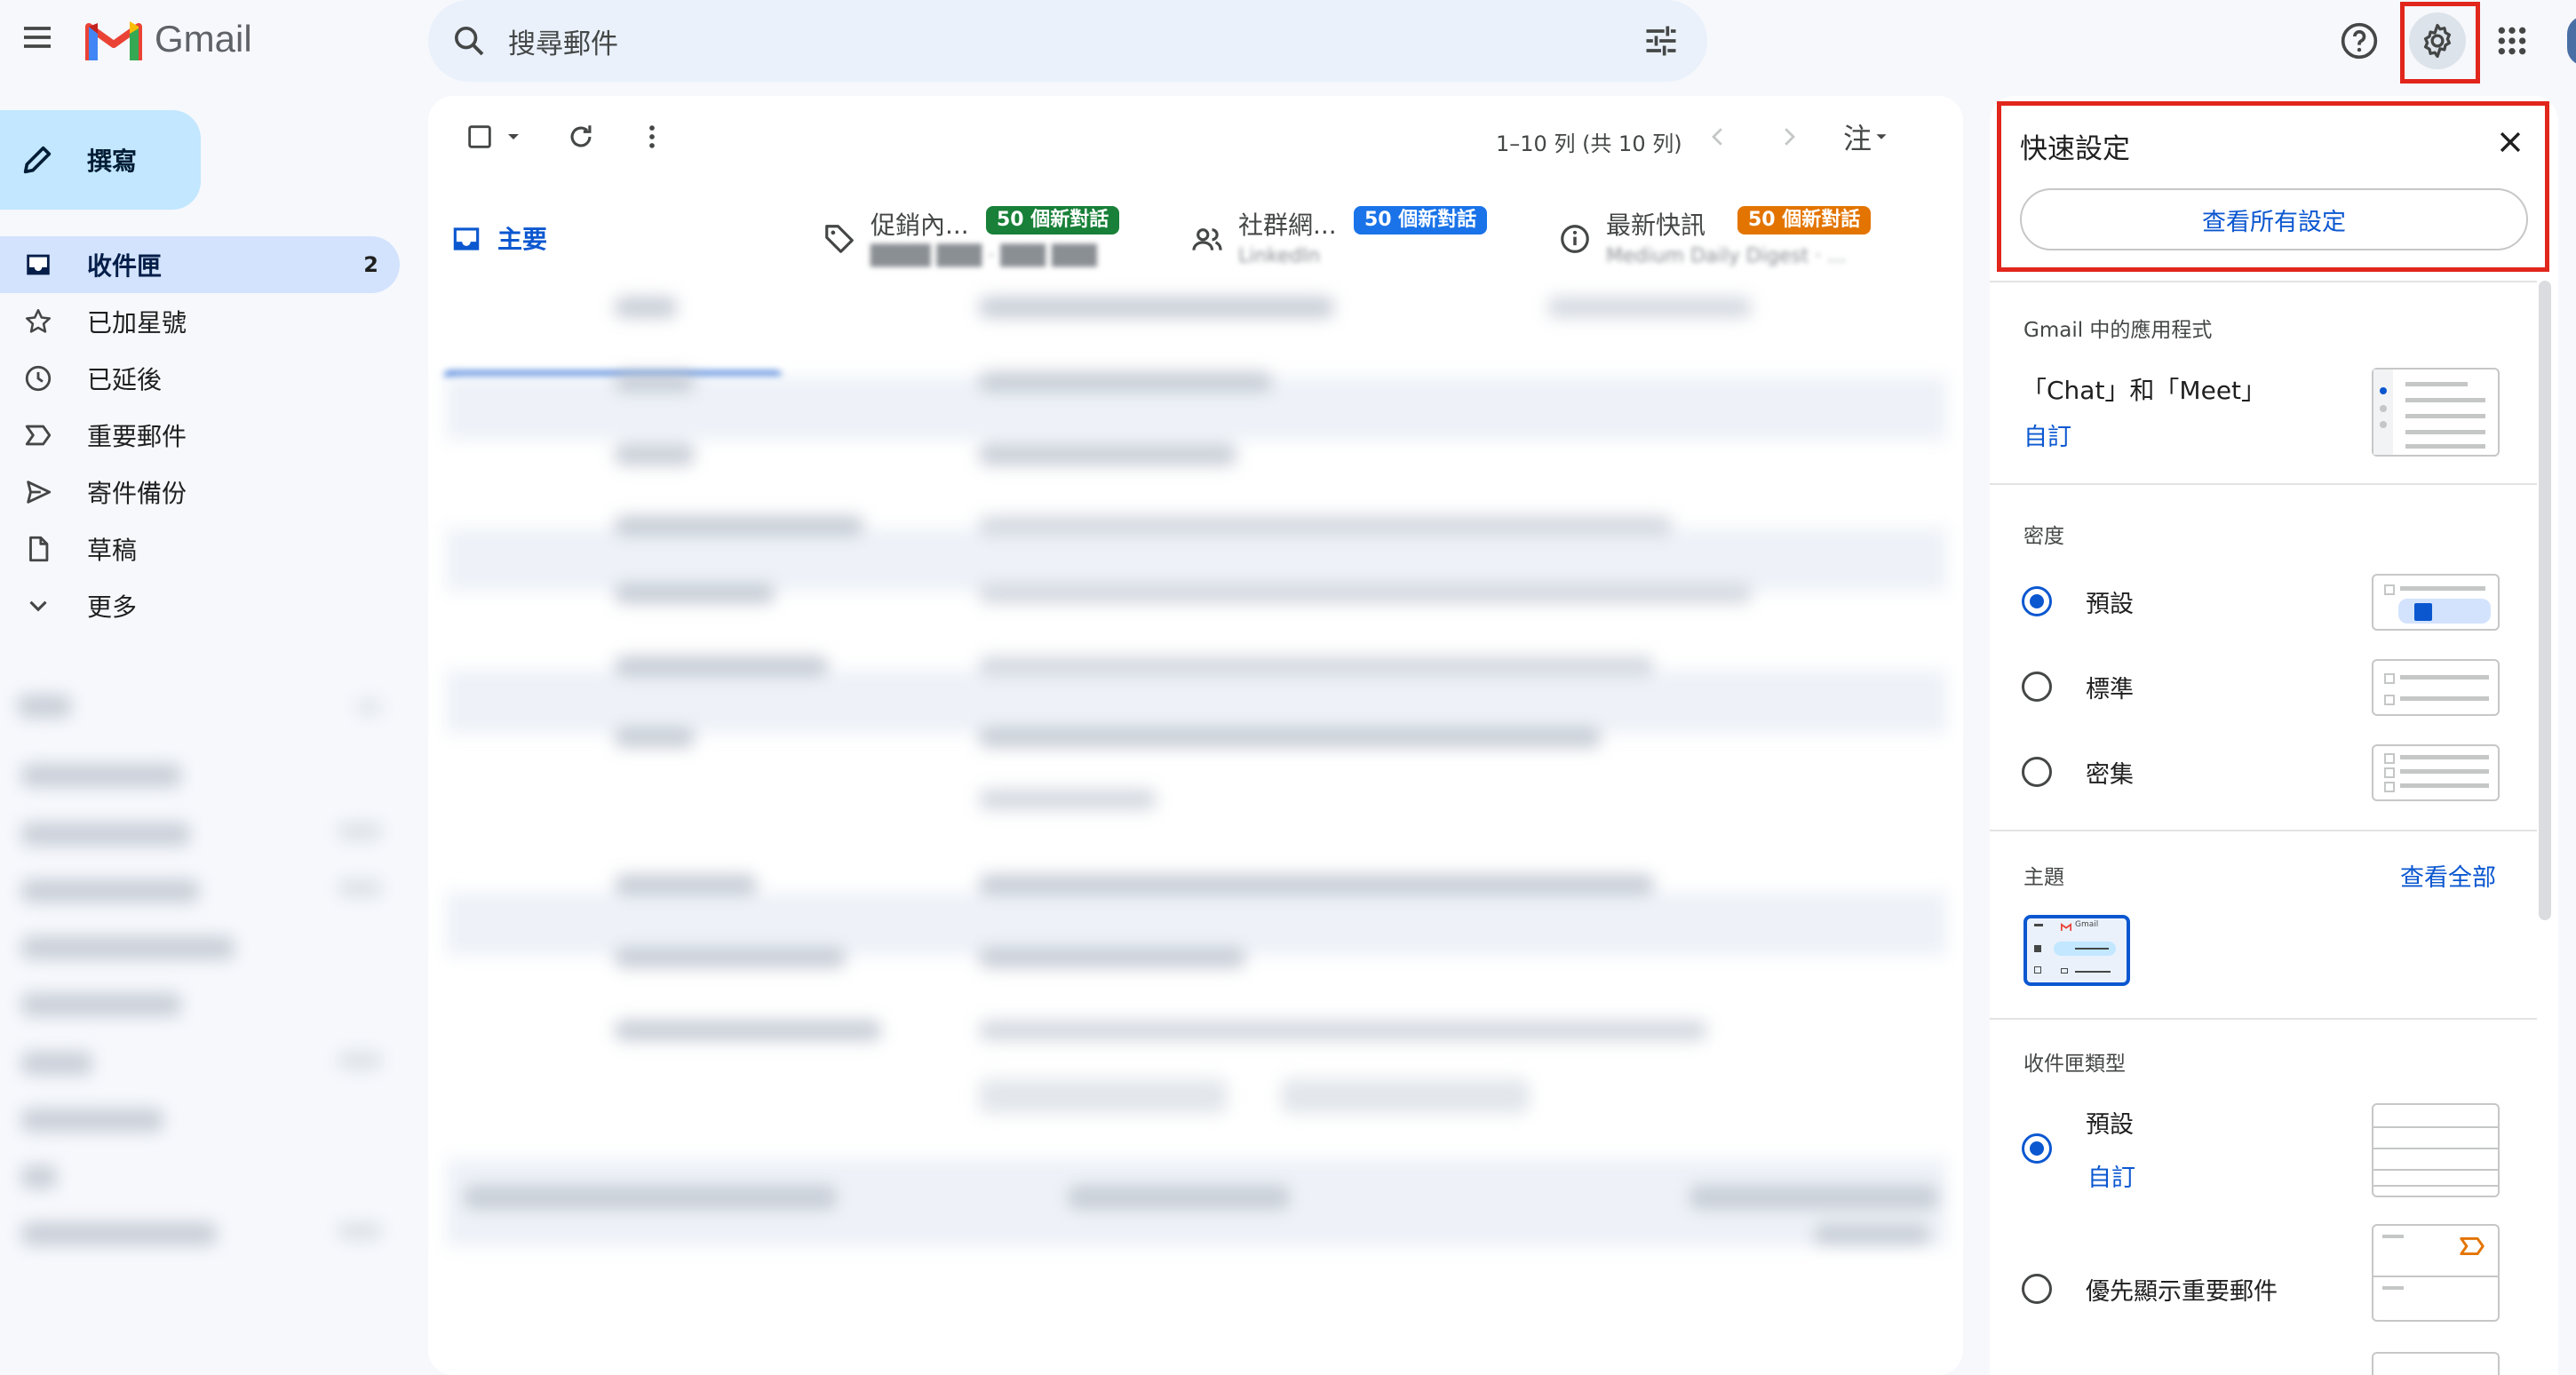  Describe the element at coordinates (839, 239) in the screenshot. I see `tag-icon` at that location.